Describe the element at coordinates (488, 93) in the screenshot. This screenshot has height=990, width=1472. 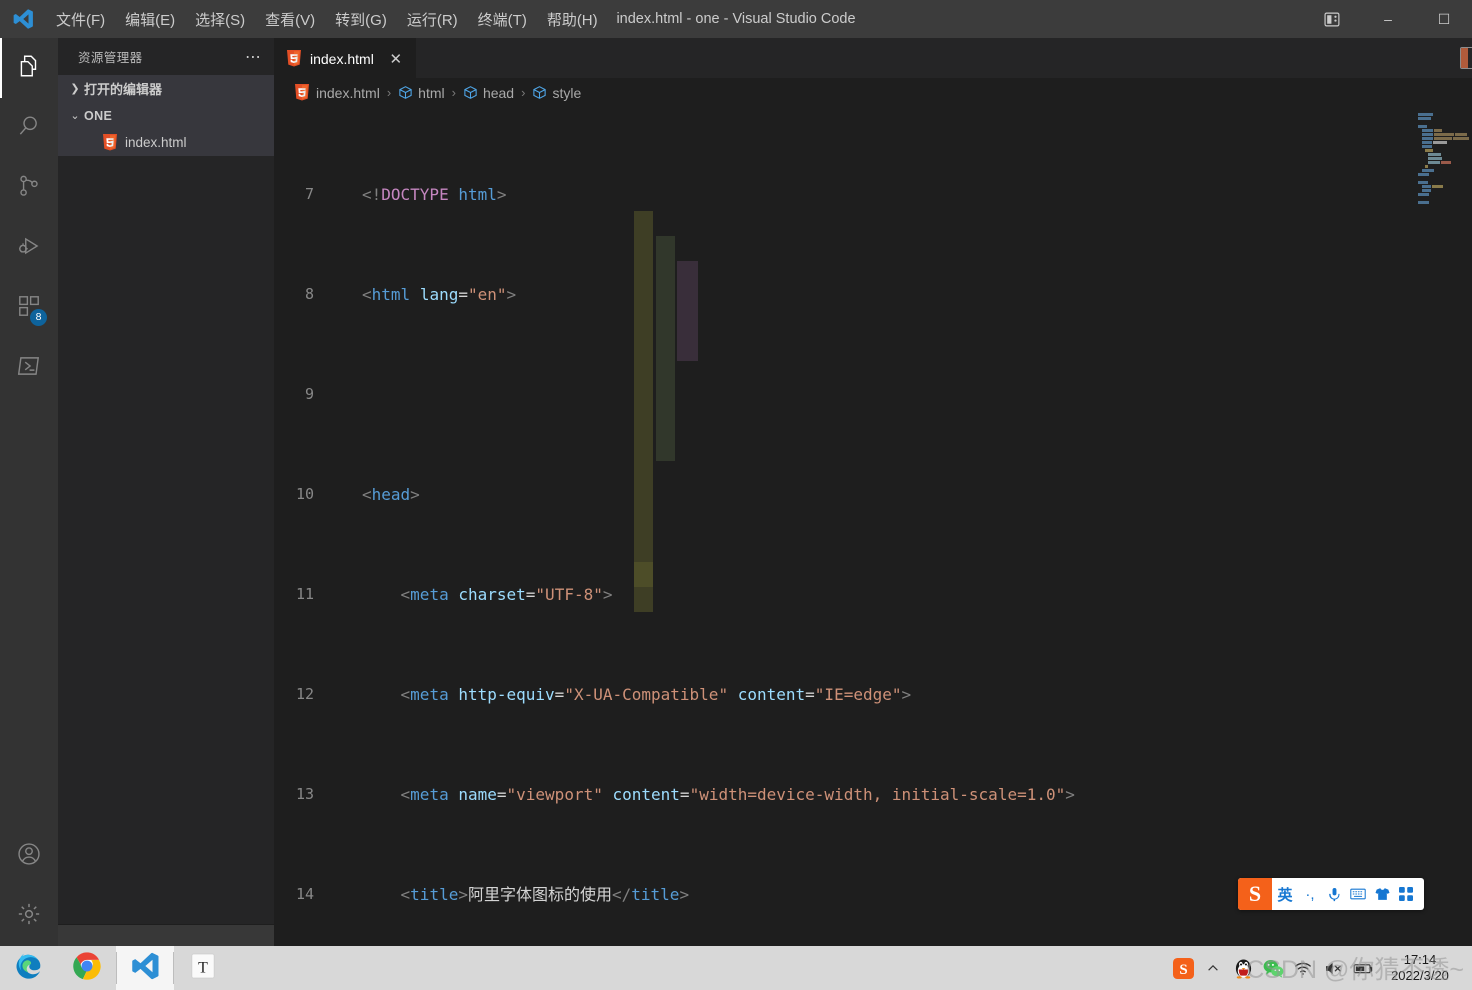
I see `breadcrumb-item-head: head` at that location.